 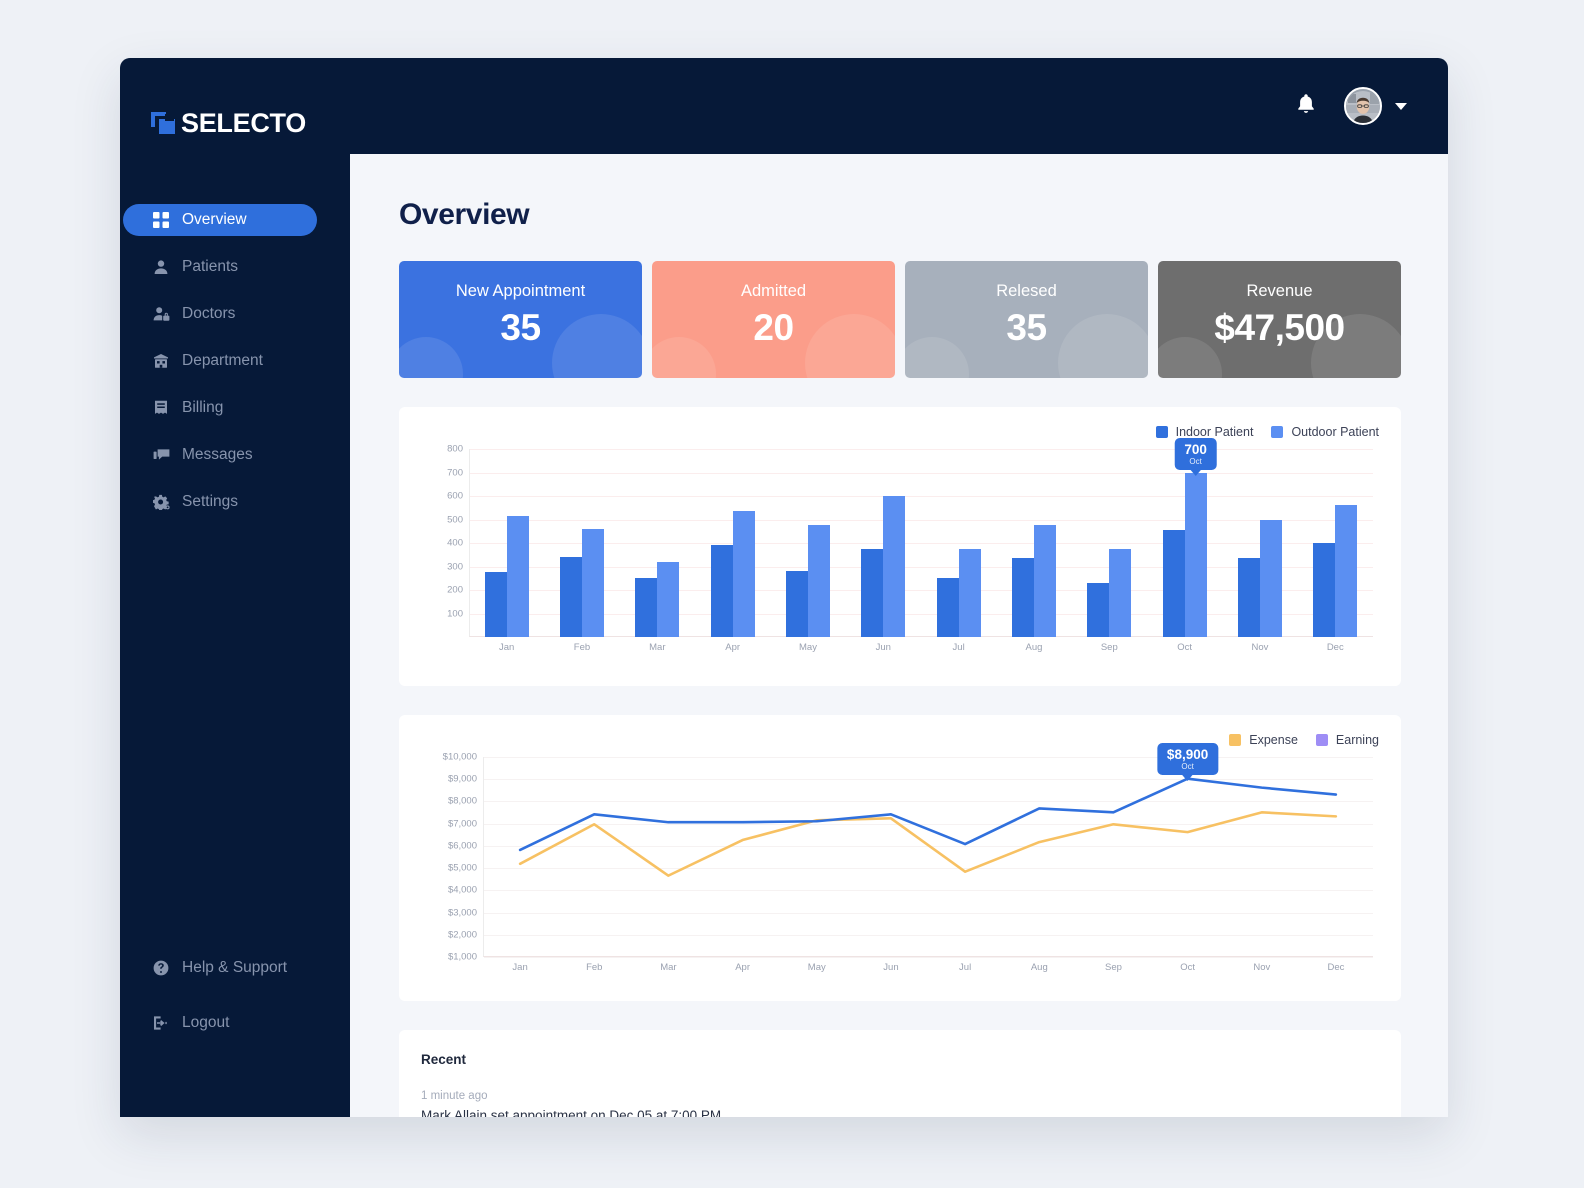 What do you see at coordinates (1306, 106) in the screenshot?
I see `bell-icon` at bounding box center [1306, 106].